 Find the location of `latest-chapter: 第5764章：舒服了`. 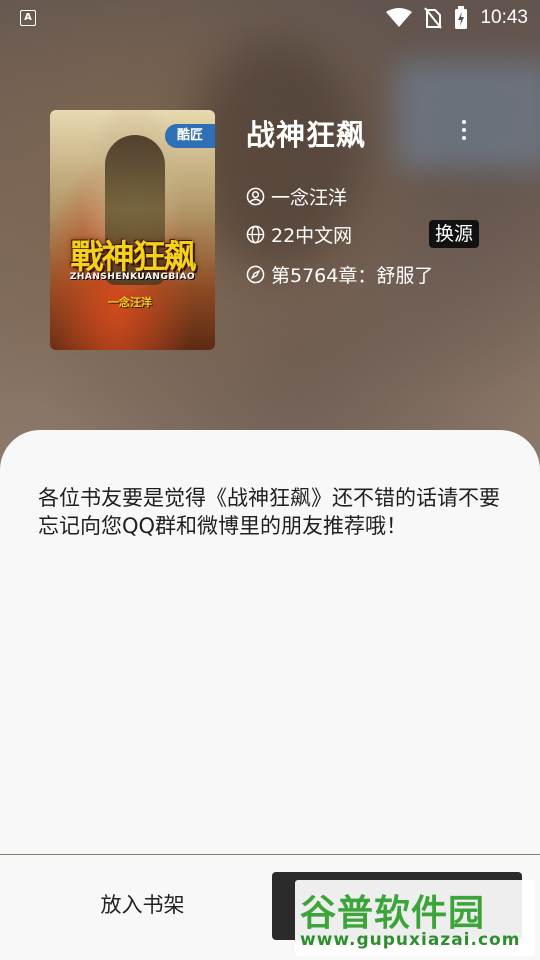

latest-chapter: 第5764章：舒服了 is located at coordinates (352, 276).